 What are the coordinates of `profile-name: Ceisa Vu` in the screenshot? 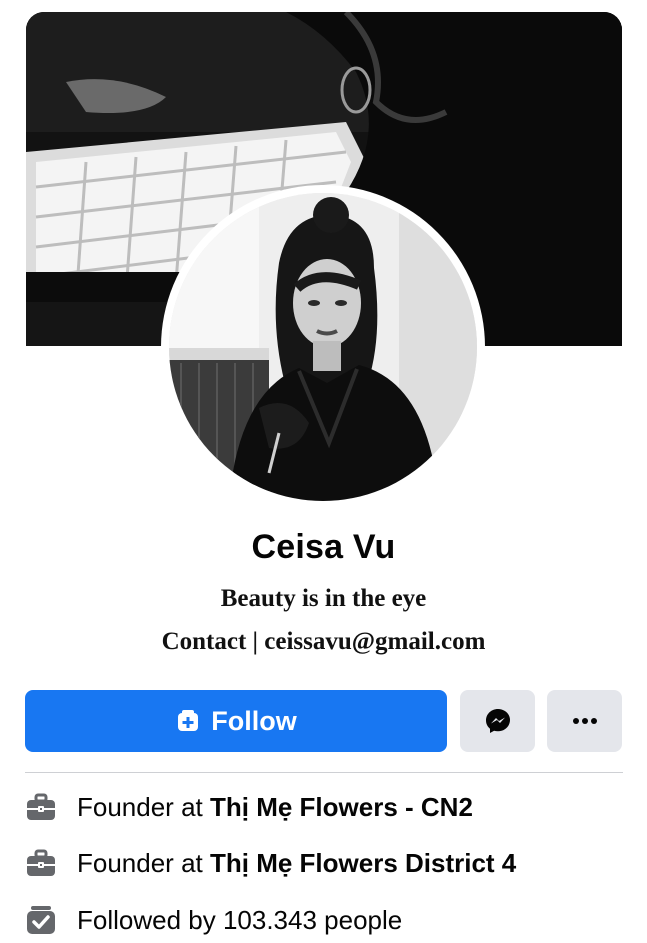 It's located at (323, 547).